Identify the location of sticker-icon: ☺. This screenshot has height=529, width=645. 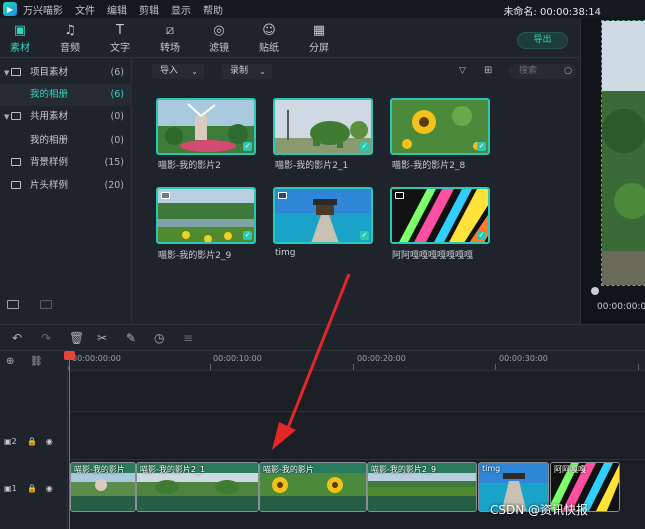
(269, 30).